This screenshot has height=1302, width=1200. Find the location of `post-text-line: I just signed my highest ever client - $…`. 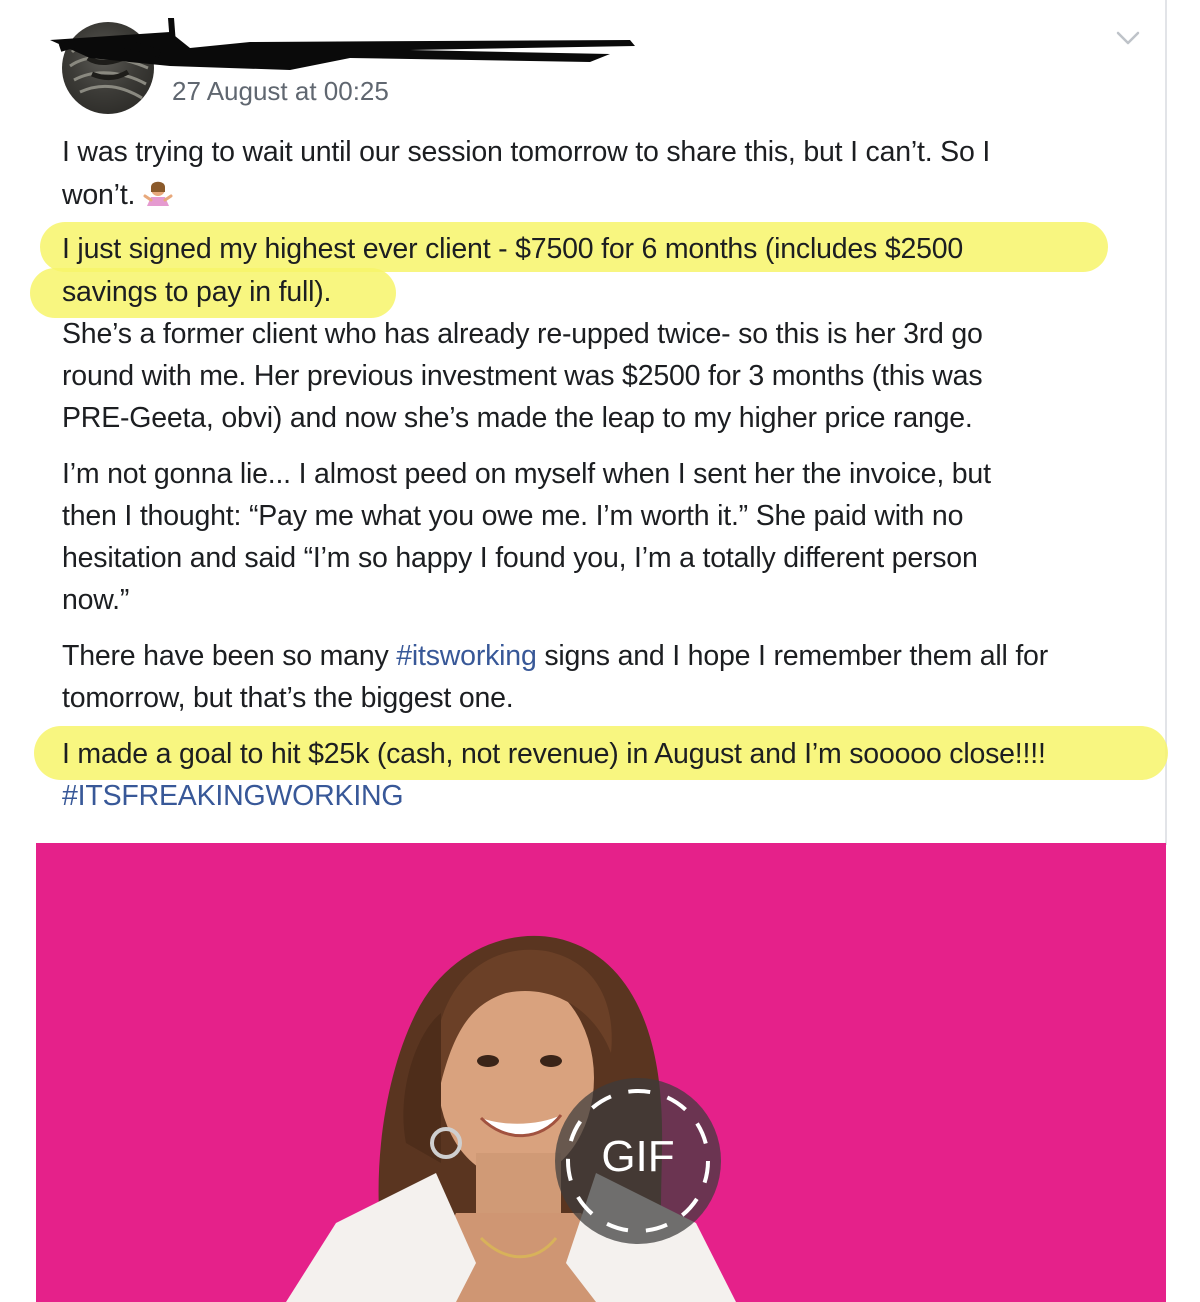

post-text-line: I just signed my highest ever client - $… is located at coordinates (513, 249).